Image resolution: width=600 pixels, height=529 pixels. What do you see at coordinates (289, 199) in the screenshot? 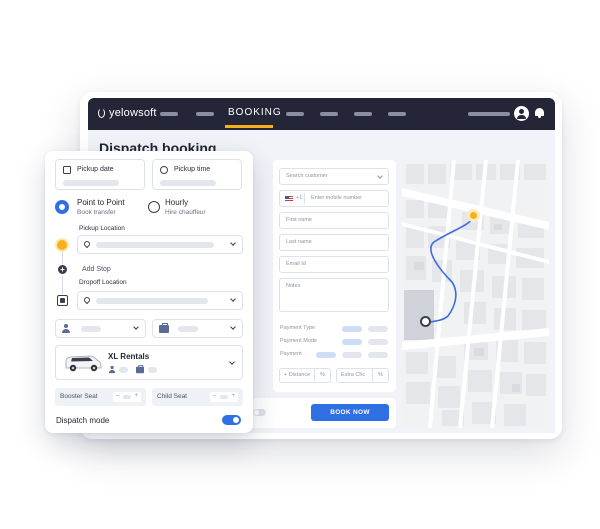
I see `flag-icon` at bounding box center [289, 199].